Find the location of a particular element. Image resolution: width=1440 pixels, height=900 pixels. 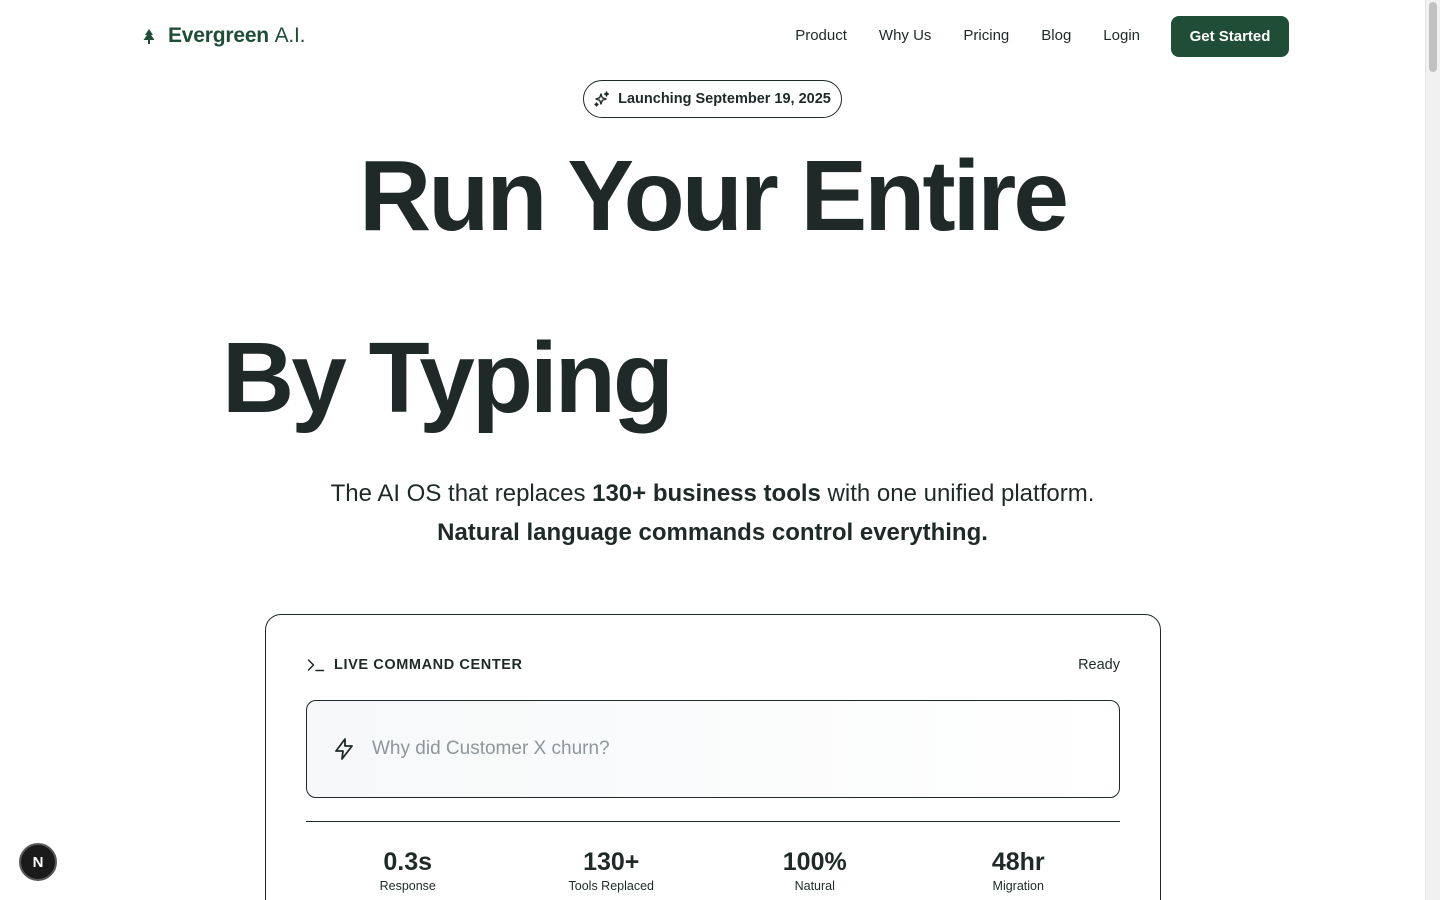

nav-product: Product is located at coordinates (821, 35).